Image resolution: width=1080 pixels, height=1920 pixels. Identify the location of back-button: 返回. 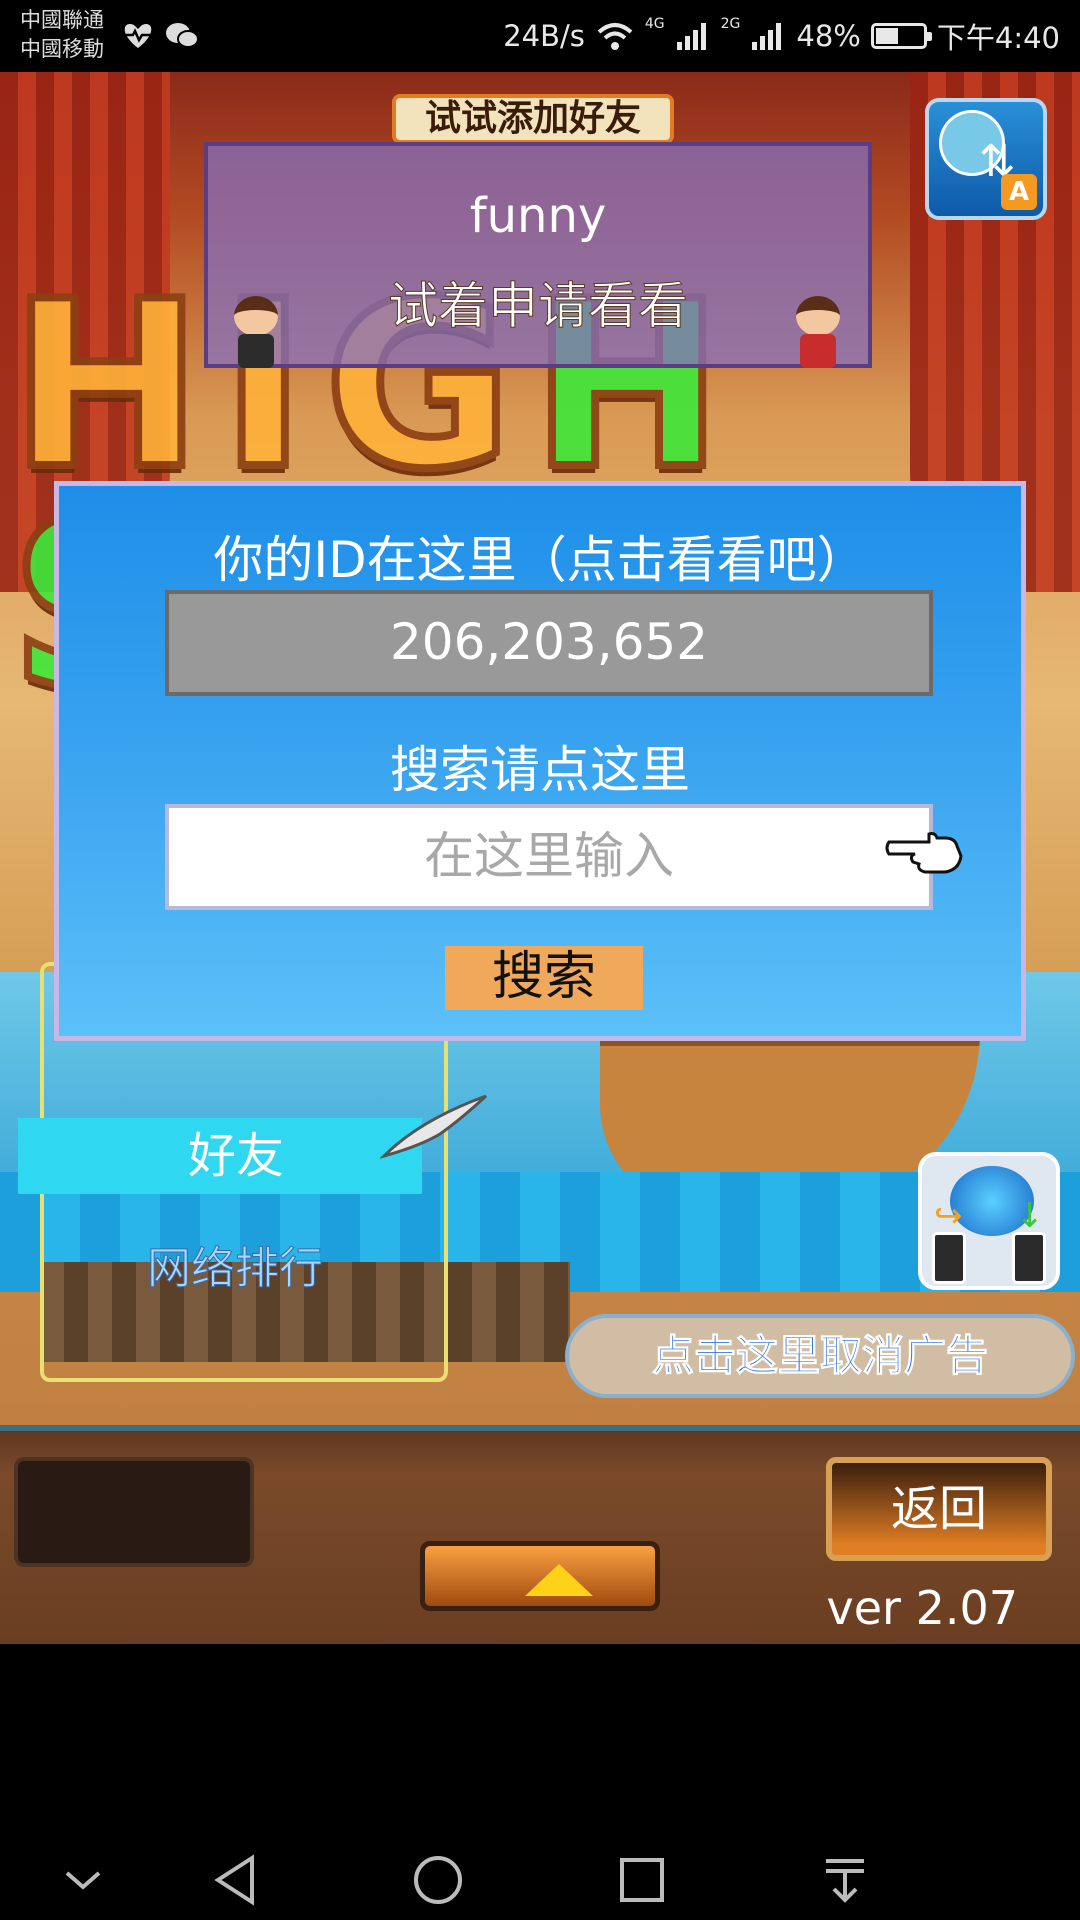
(939, 1509).